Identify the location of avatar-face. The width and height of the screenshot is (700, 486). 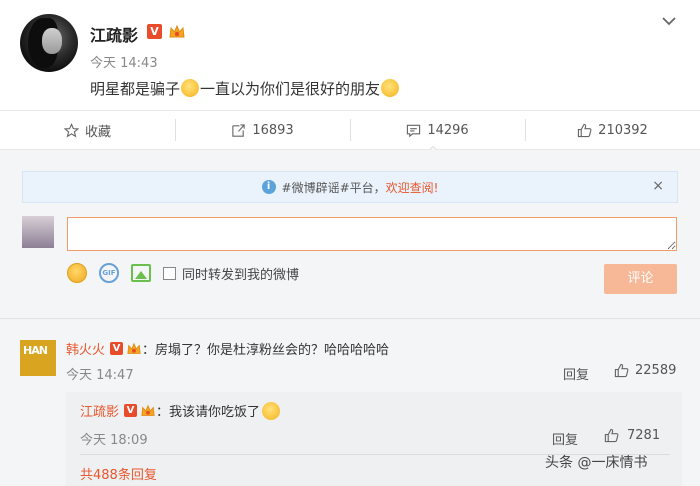
(52, 41).